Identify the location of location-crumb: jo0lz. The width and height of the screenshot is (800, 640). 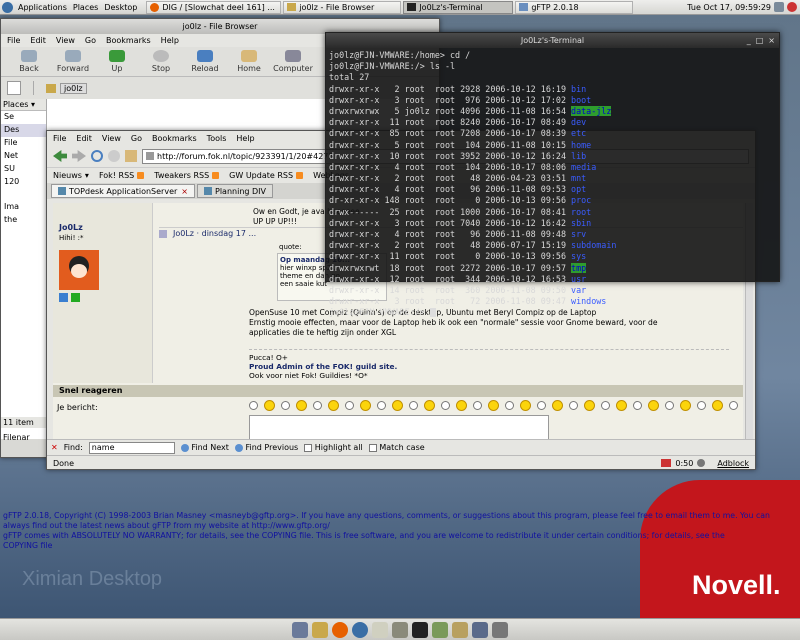
(73, 88).